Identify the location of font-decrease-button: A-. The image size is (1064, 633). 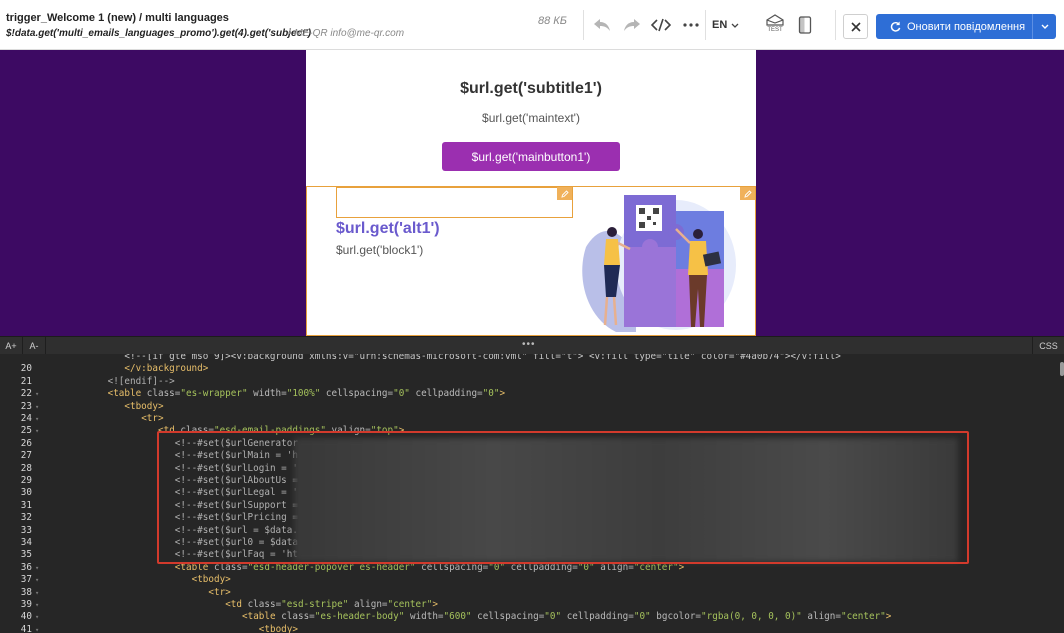
(34, 346).